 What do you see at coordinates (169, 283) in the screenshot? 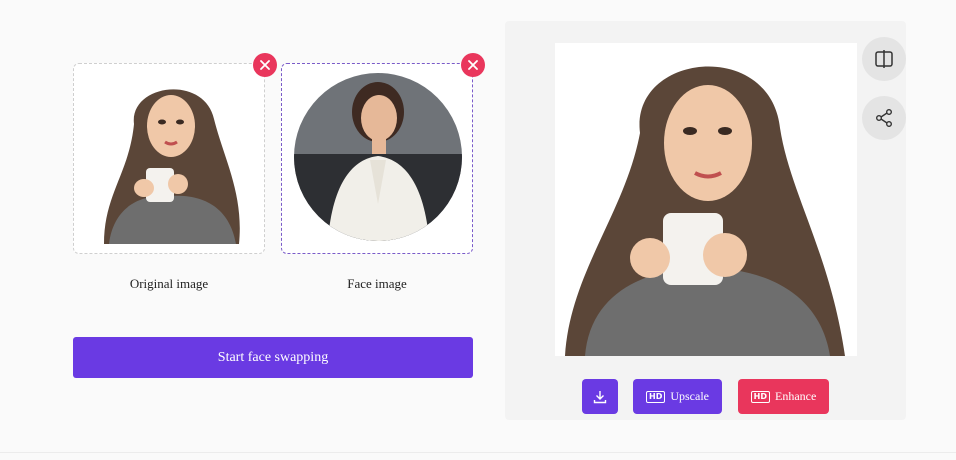
I see `original-image-label: Original image` at bounding box center [169, 283].